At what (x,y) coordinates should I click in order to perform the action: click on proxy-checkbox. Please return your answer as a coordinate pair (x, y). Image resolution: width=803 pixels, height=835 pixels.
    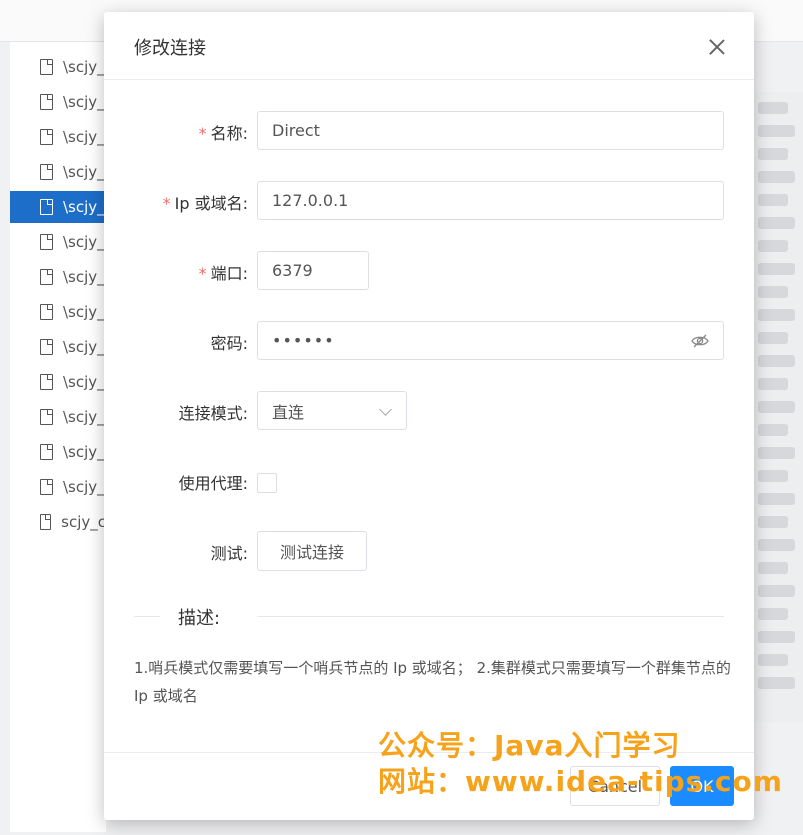
    Looking at the image, I should click on (267, 483).